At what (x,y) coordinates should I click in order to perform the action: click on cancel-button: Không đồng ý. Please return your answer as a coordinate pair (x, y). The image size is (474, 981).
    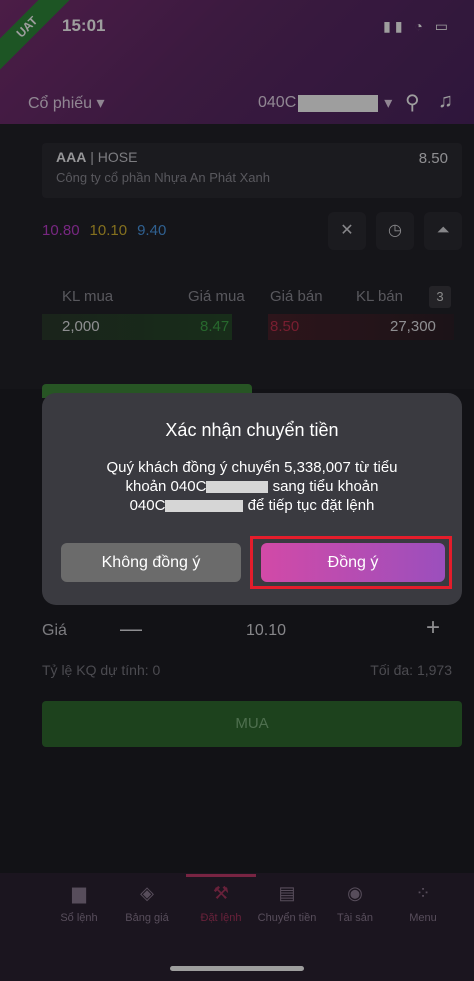
    Looking at the image, I should click on (151, 562).